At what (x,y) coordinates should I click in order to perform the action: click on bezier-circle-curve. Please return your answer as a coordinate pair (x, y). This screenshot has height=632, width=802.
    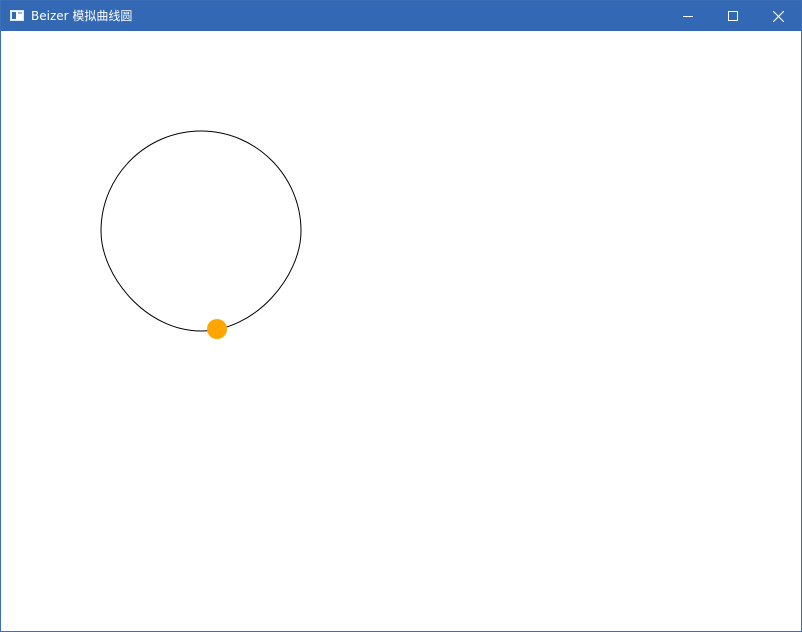
    Looking at the image, I should click on (201, 231).